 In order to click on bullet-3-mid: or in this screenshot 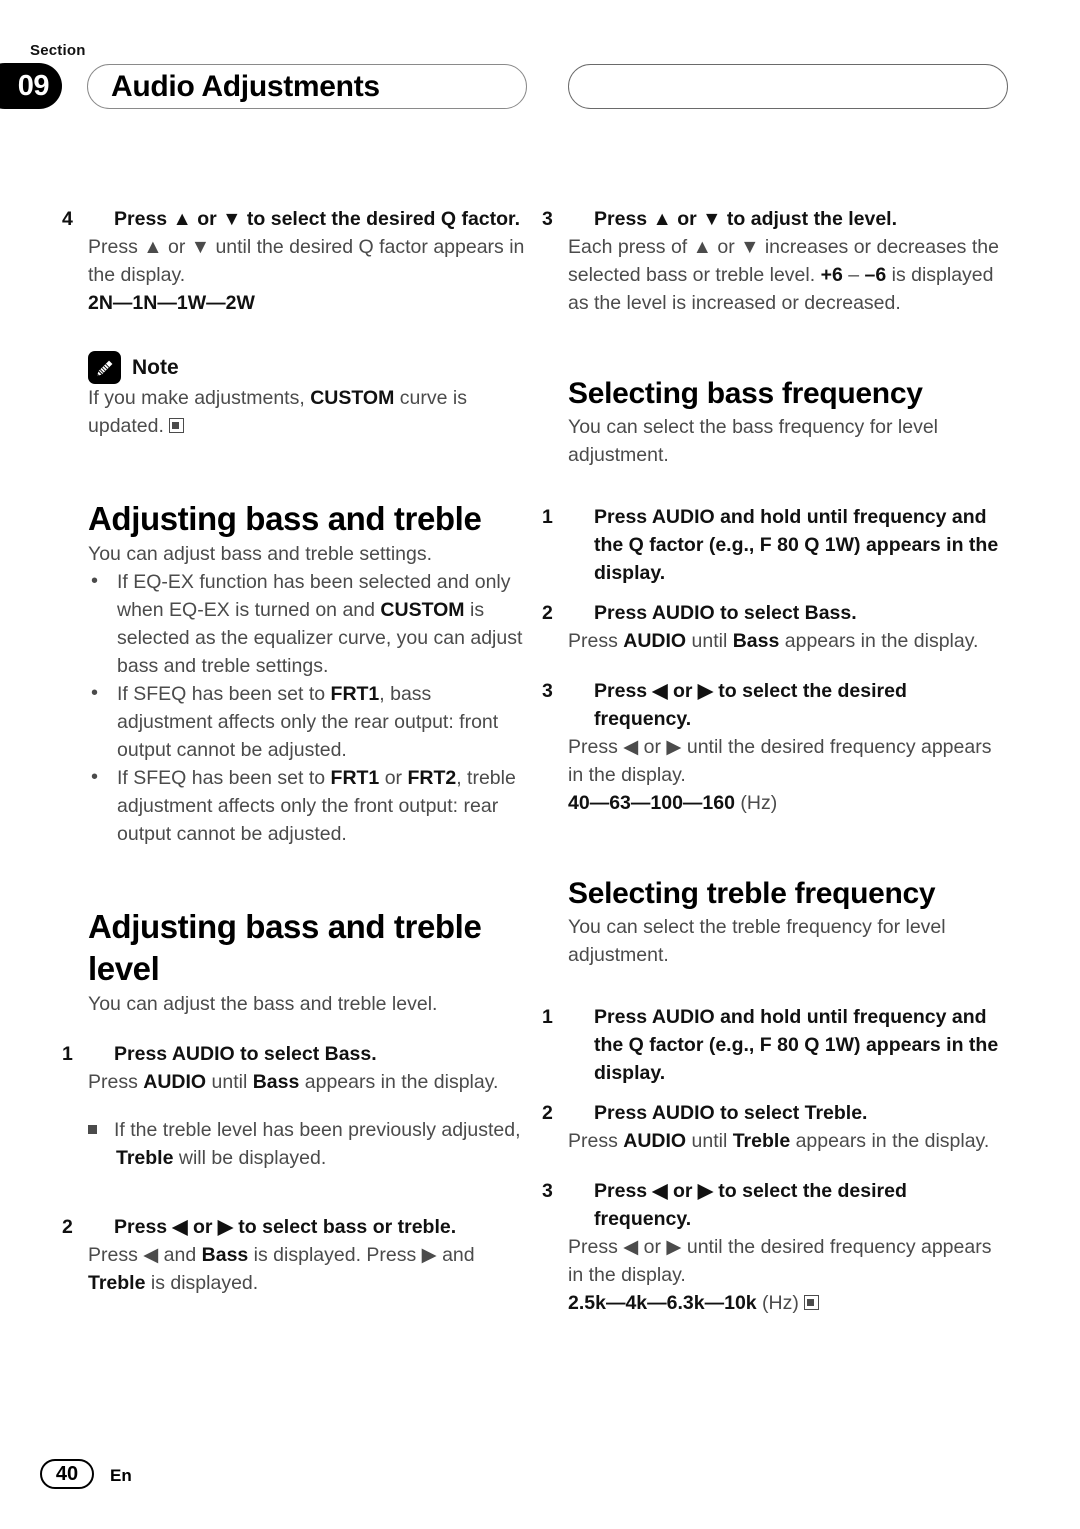, I will do `click(393, 778)`.